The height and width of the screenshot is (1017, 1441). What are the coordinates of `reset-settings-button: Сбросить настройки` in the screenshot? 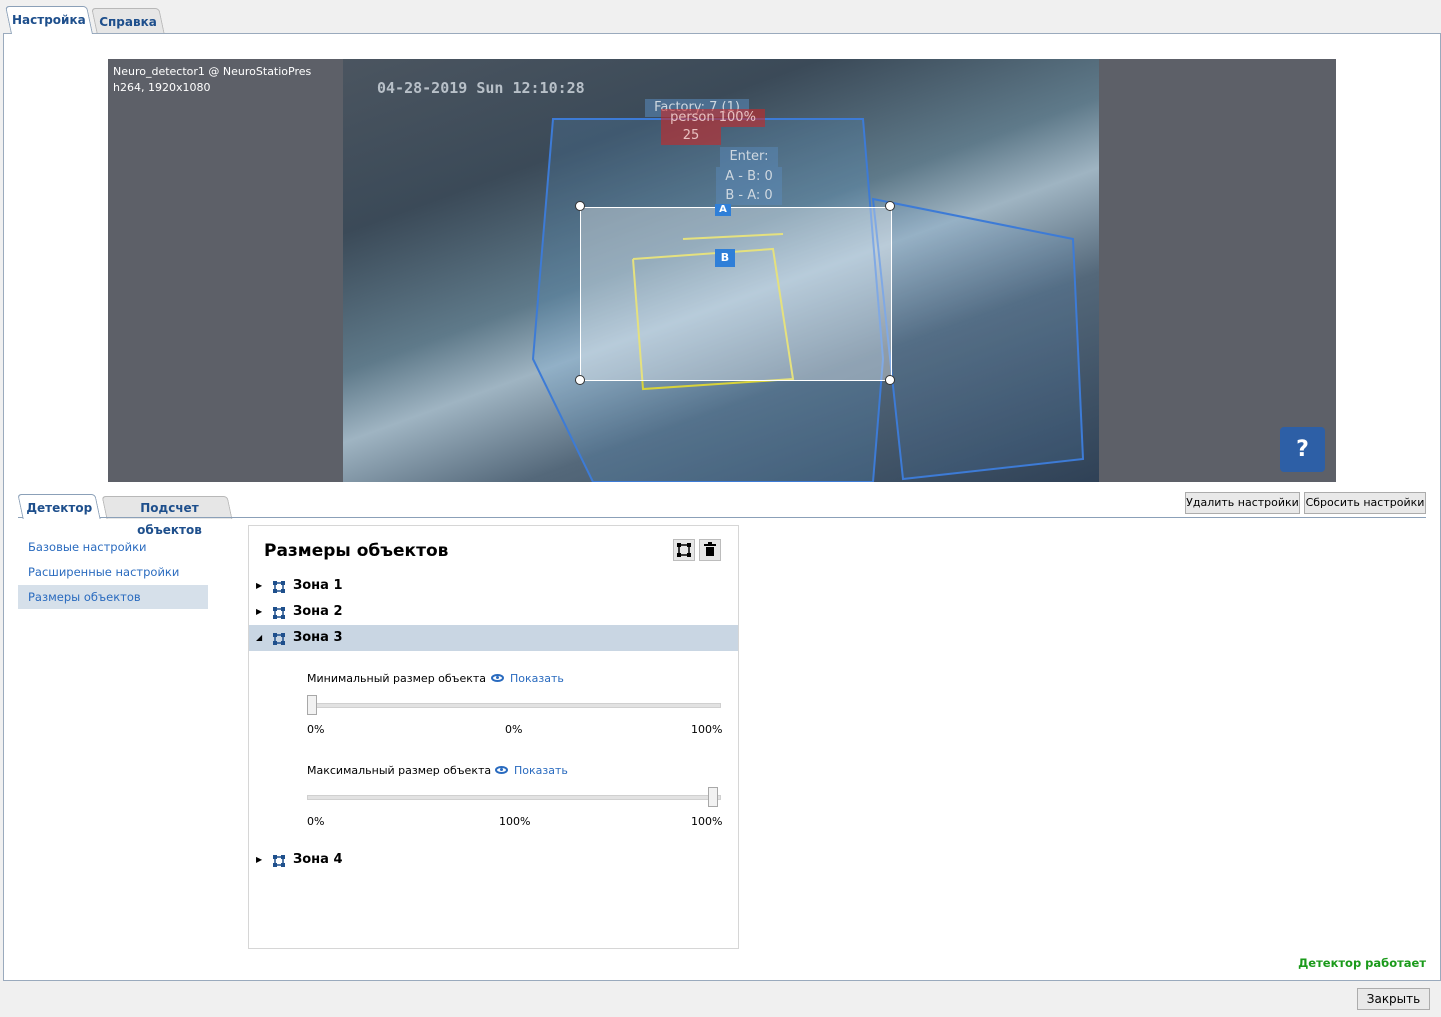 It's located at (1365, 503).